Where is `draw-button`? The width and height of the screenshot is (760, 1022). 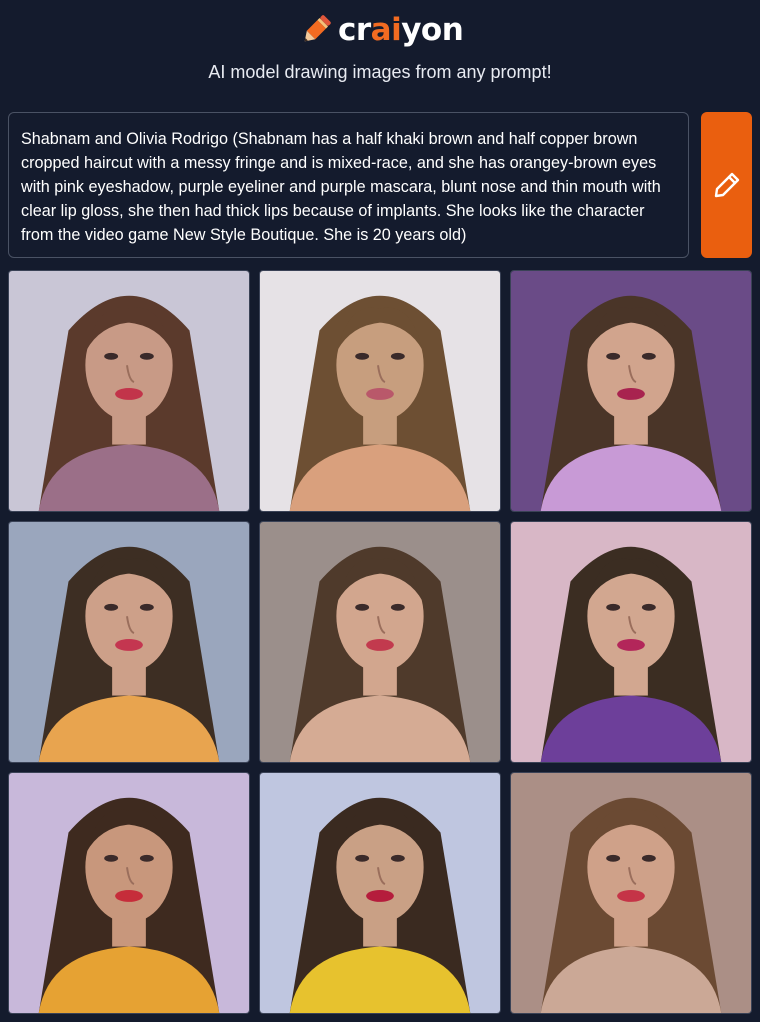
draw-button is located at coordinates (726, 185).